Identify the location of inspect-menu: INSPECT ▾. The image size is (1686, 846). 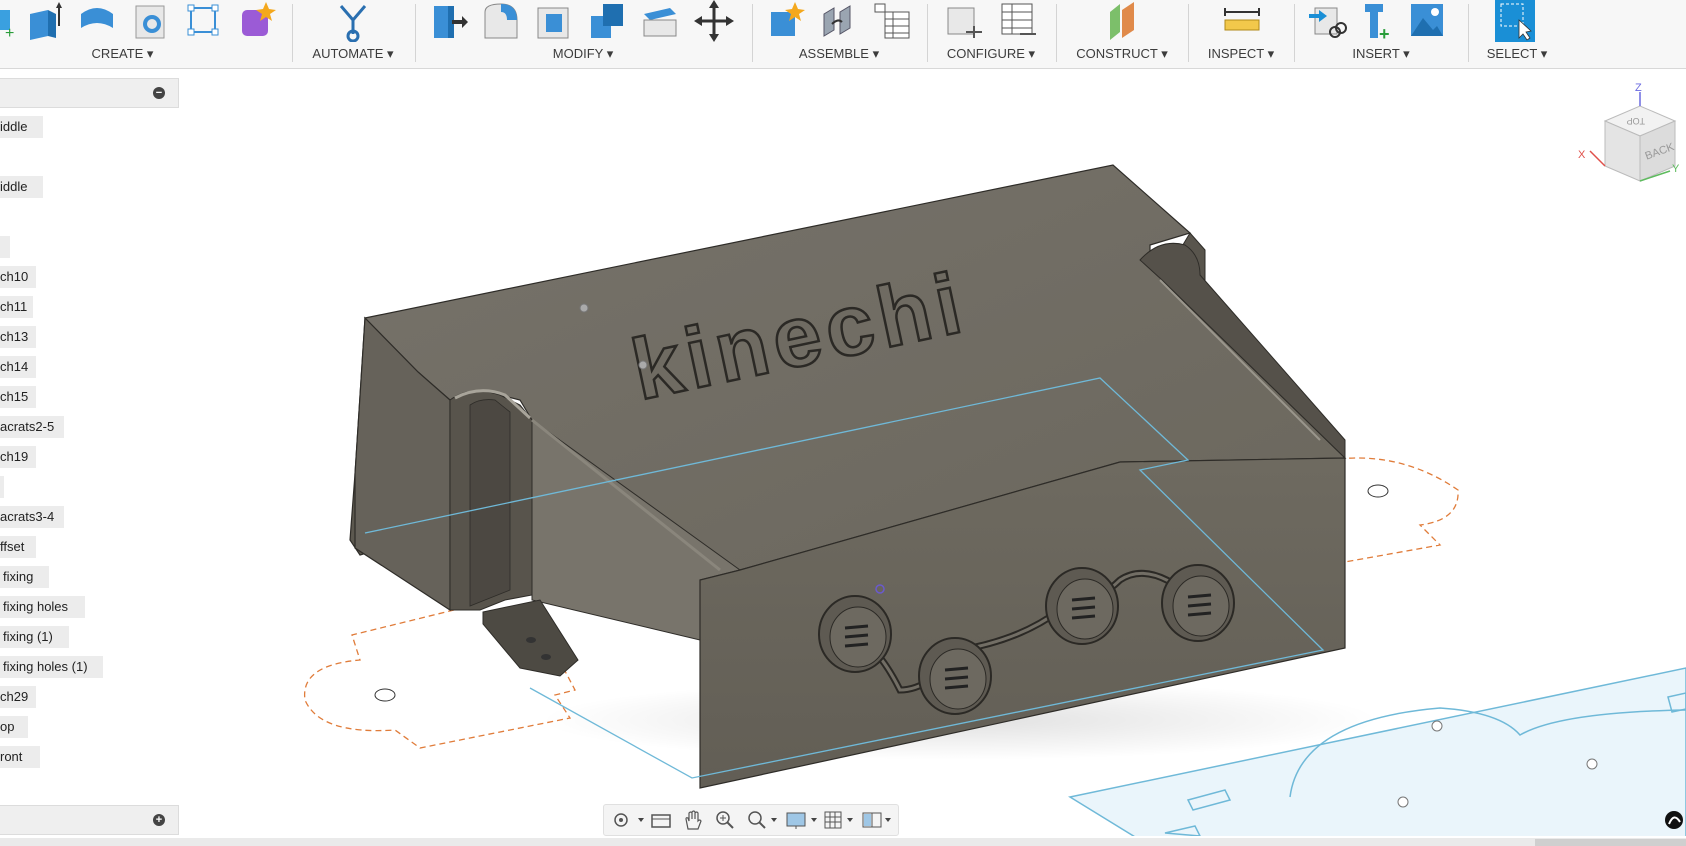
(1241, 54).